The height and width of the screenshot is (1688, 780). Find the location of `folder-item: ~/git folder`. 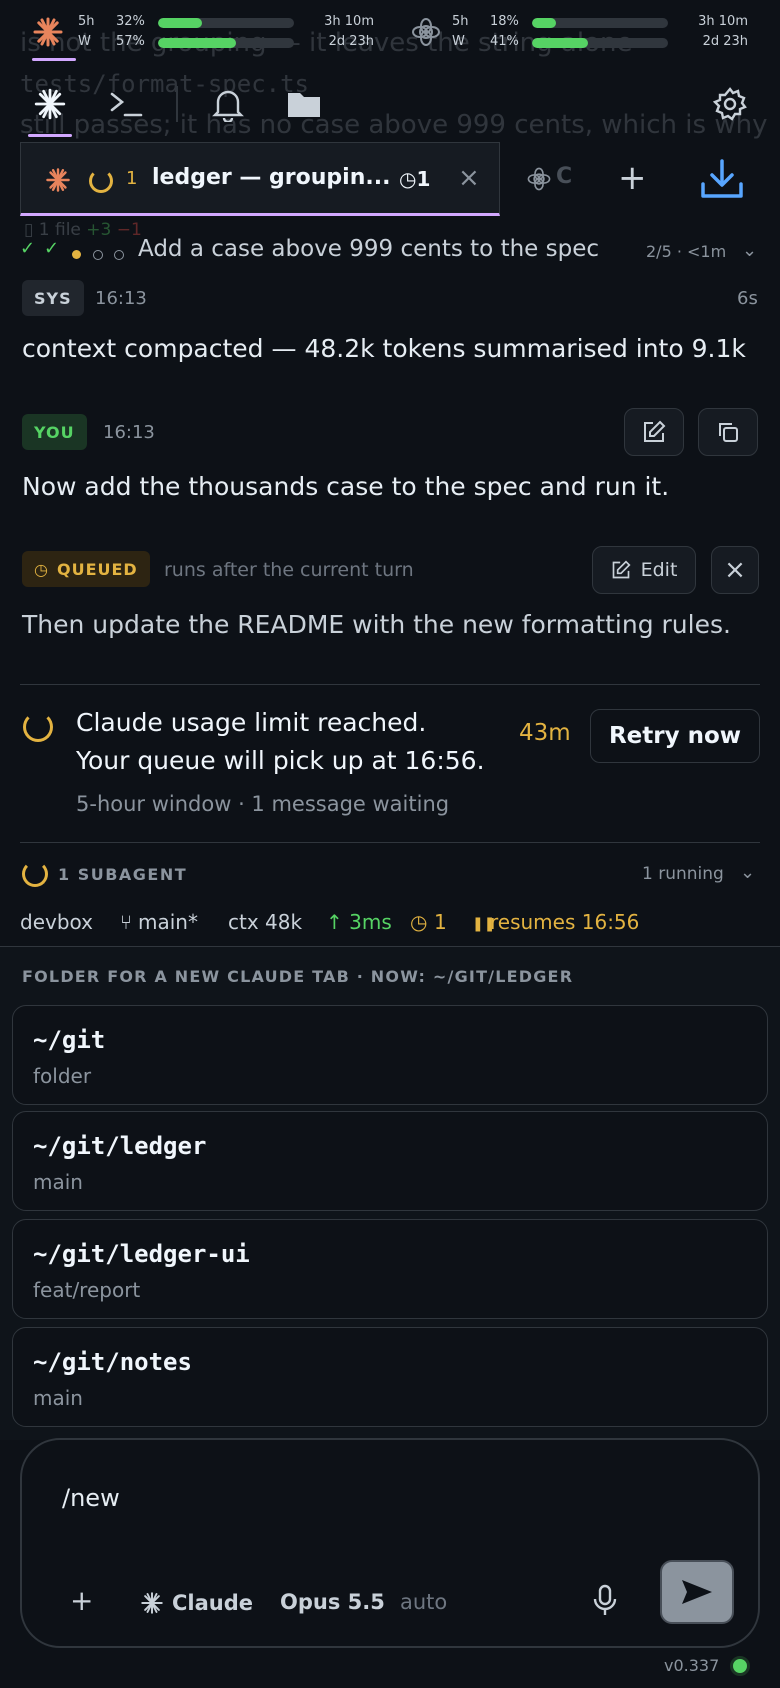

folder-item: ~/git folder is located at coordinates (390, 1055).